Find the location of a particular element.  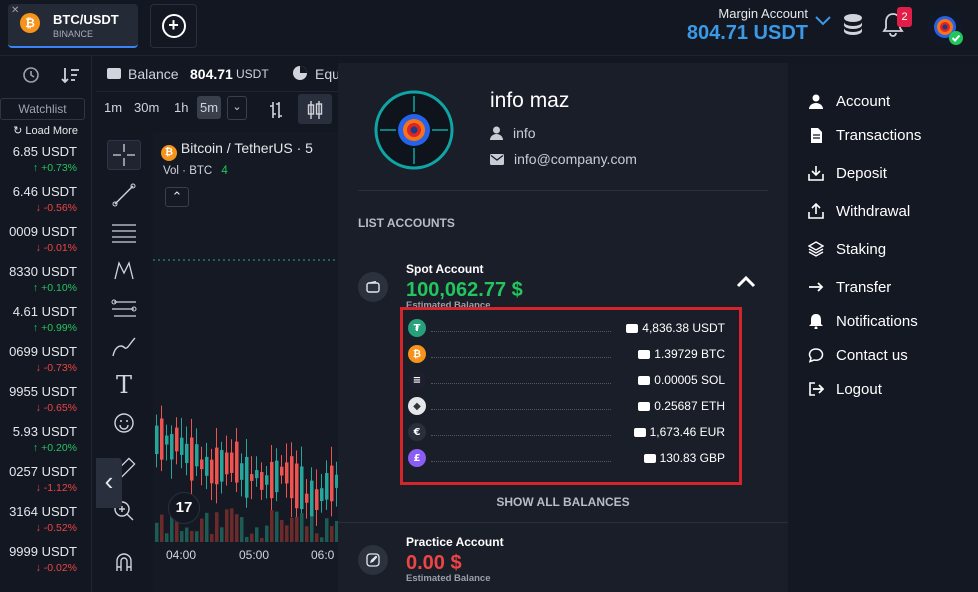

menu-item-transfer: Transfer is located at coordinates (849, 287).